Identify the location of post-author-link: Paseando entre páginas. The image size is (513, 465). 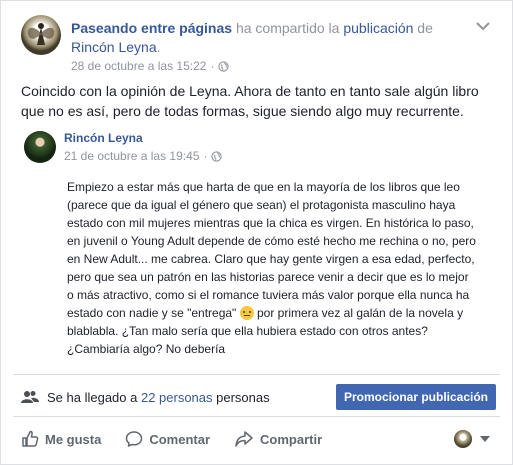
(151, 28).